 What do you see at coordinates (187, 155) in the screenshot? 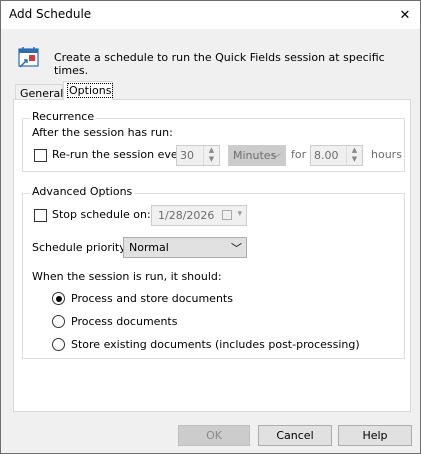
I see `interval-value: 30` at bounding box center [187, 155].